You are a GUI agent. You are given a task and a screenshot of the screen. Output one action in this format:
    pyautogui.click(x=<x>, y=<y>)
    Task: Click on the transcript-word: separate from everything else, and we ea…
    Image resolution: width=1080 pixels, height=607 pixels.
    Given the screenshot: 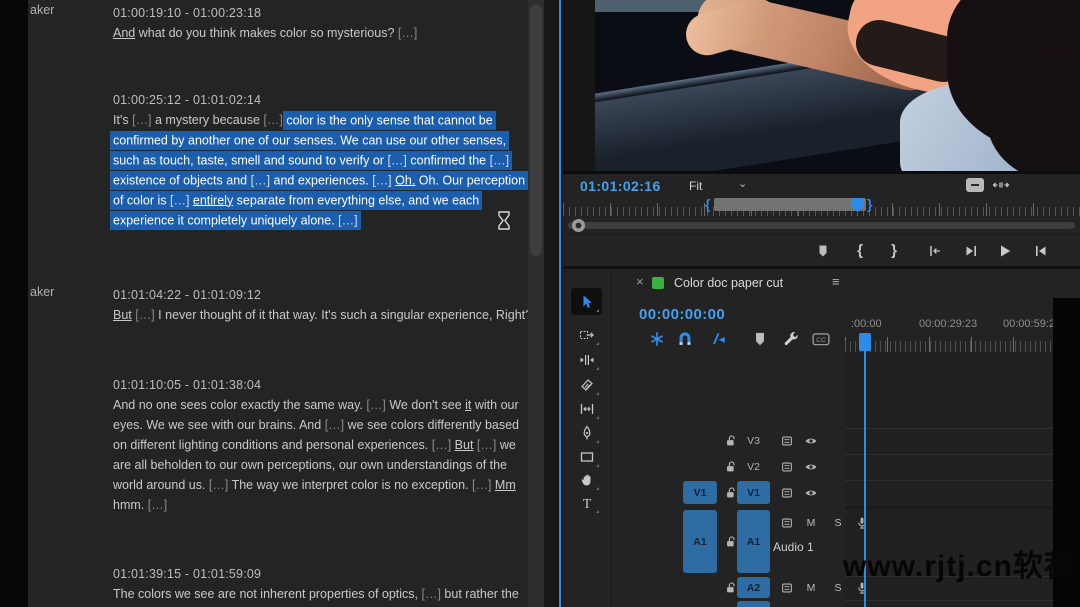 What is the action you would take?
    pyautogui.click(x=356, y=200)
    